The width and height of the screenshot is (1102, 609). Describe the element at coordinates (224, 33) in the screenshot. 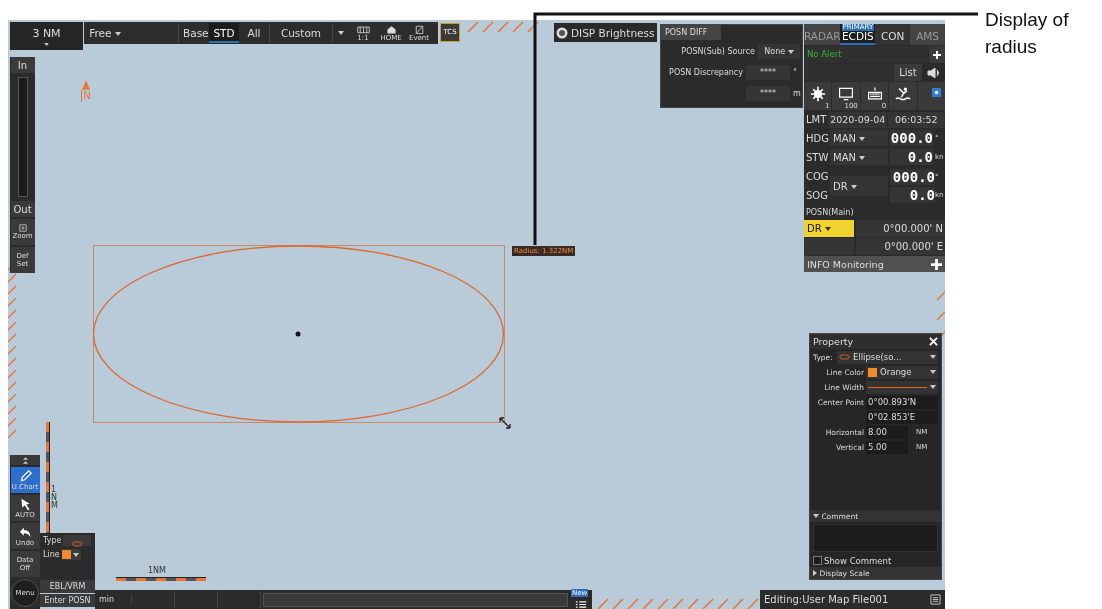

I see `display-mode-tab: STD` at that location.